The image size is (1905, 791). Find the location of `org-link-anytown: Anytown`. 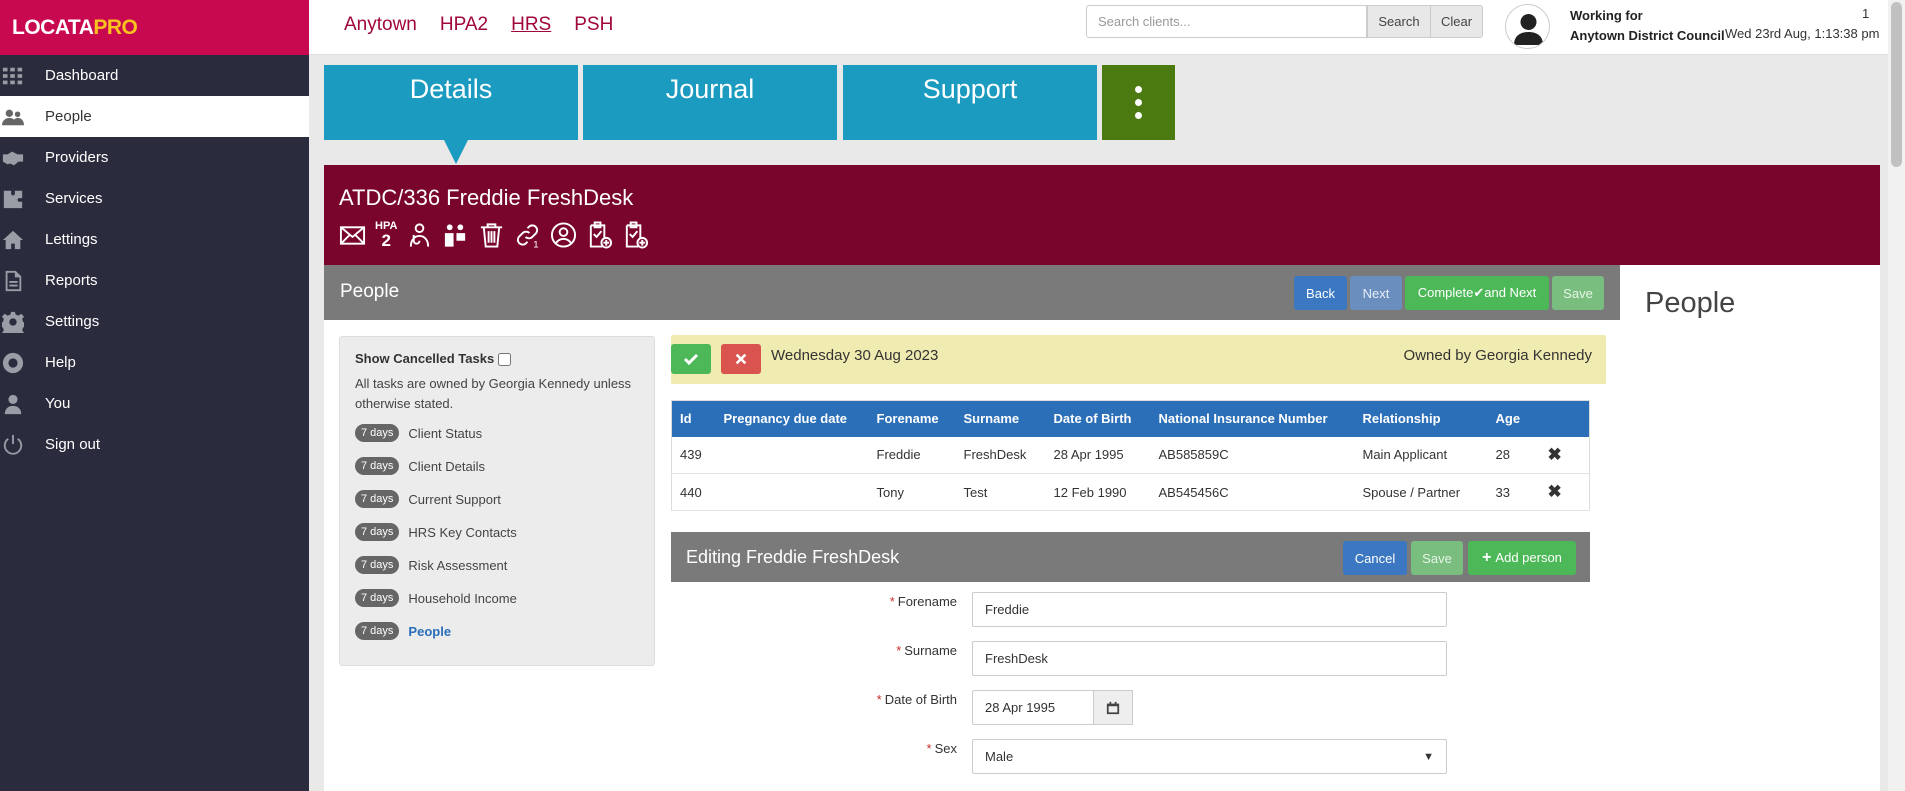

org-link-anytown: Anytown is located at coordinates (380, 25).